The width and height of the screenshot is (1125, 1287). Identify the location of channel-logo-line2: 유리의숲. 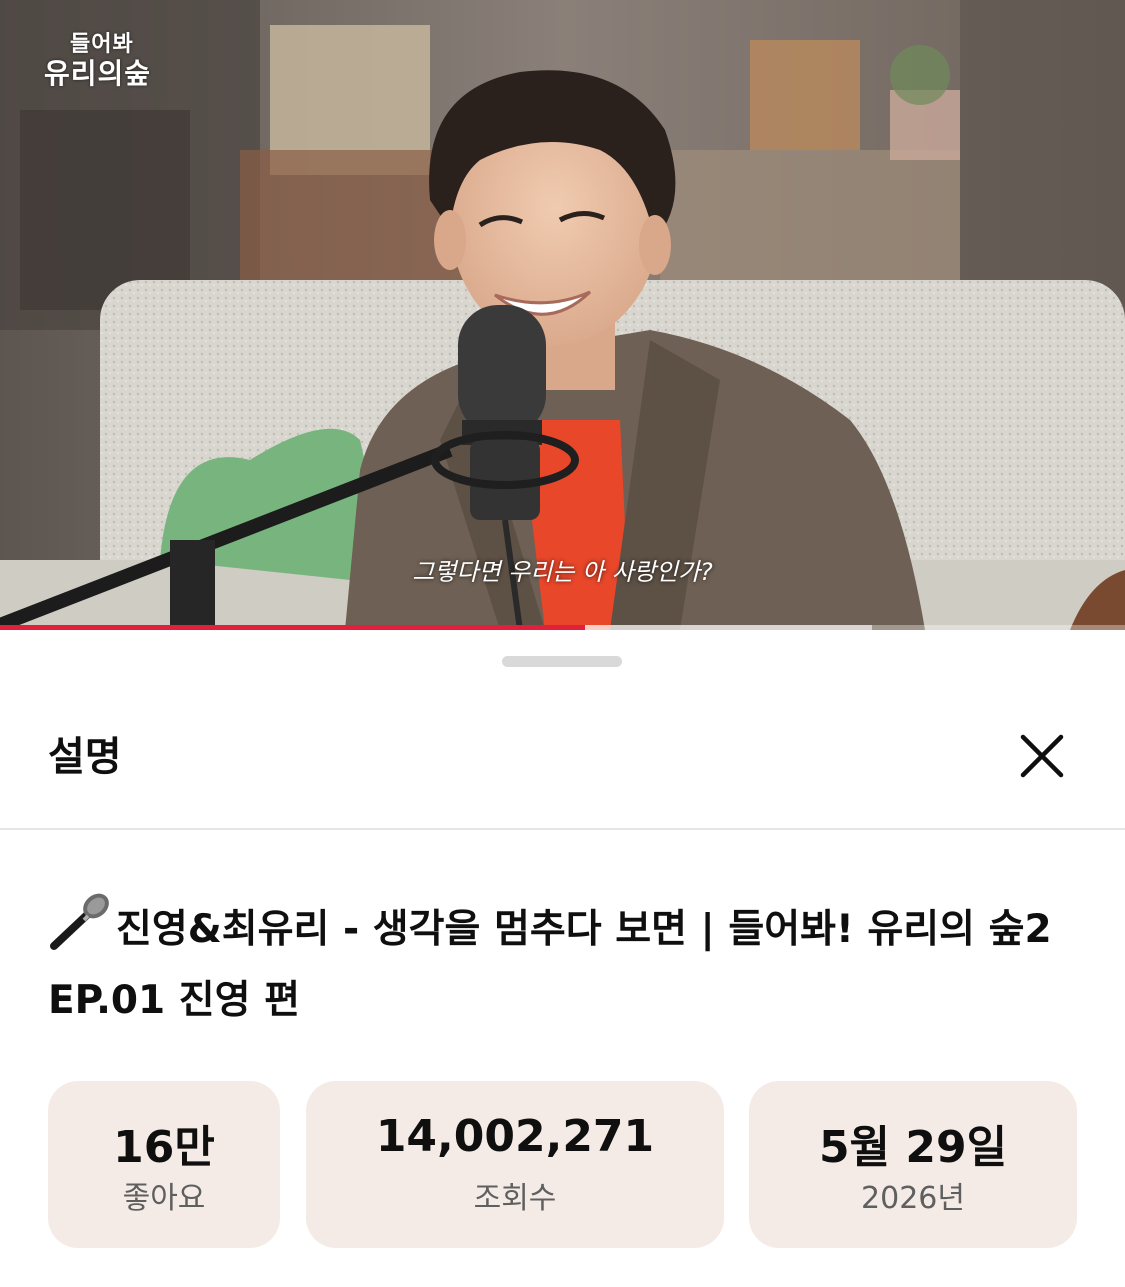
(98, 73).